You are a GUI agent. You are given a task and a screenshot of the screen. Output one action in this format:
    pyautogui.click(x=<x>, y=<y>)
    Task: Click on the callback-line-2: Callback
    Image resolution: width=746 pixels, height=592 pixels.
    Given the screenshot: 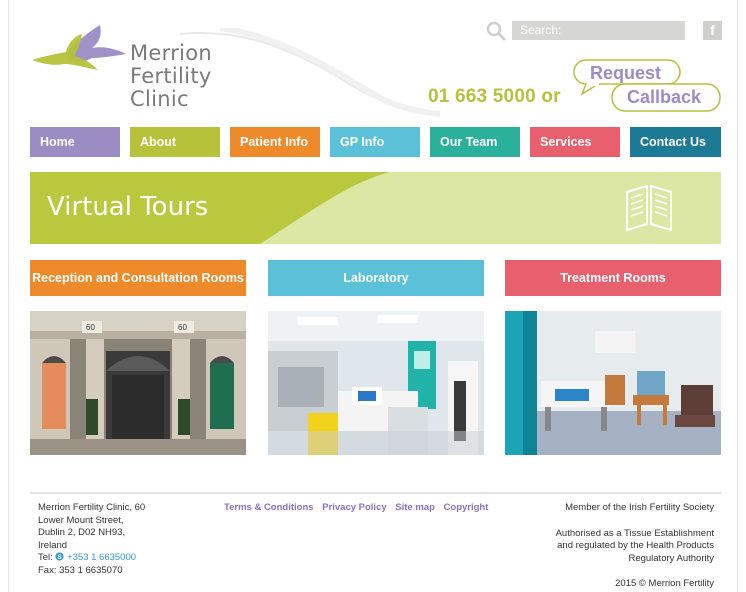 What is the action you would take?
    pyautogui.click(x=664, y=97)
    